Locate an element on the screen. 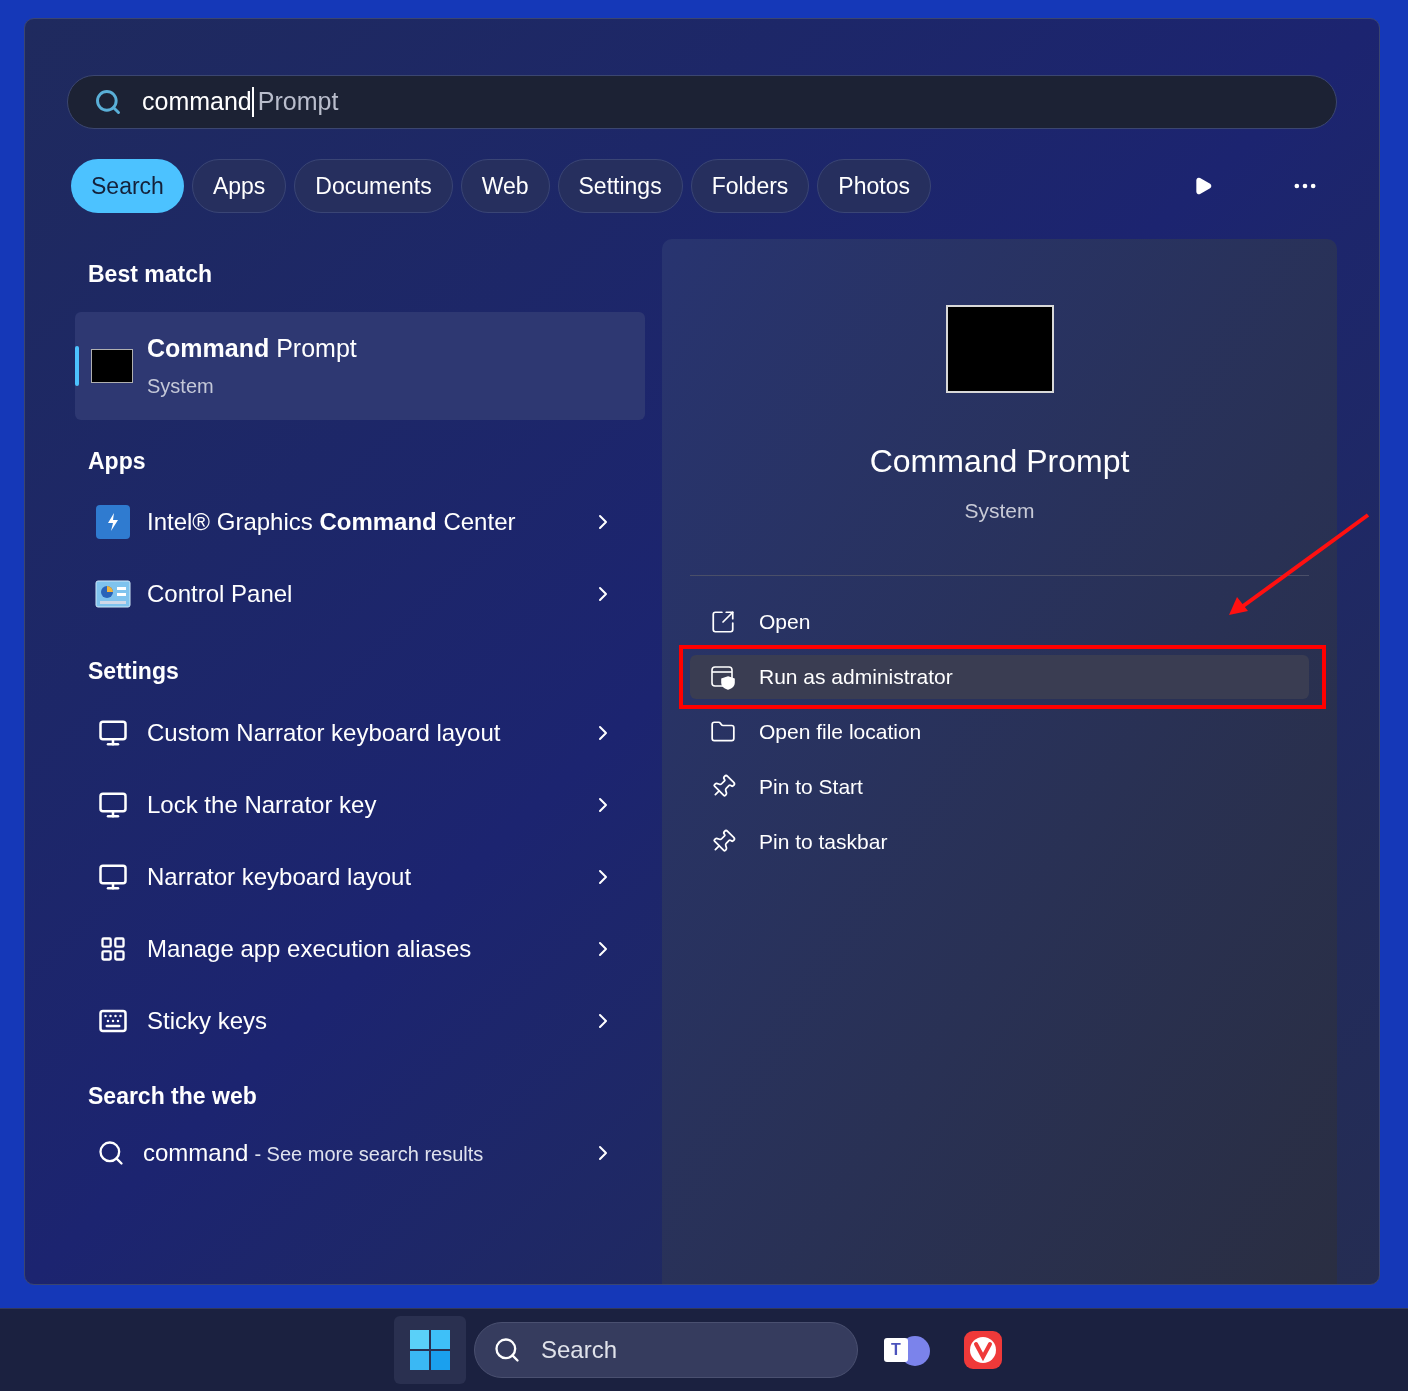 This screenshot has width=1408, height=1391. app-icon is located at coordinates (113, 522).